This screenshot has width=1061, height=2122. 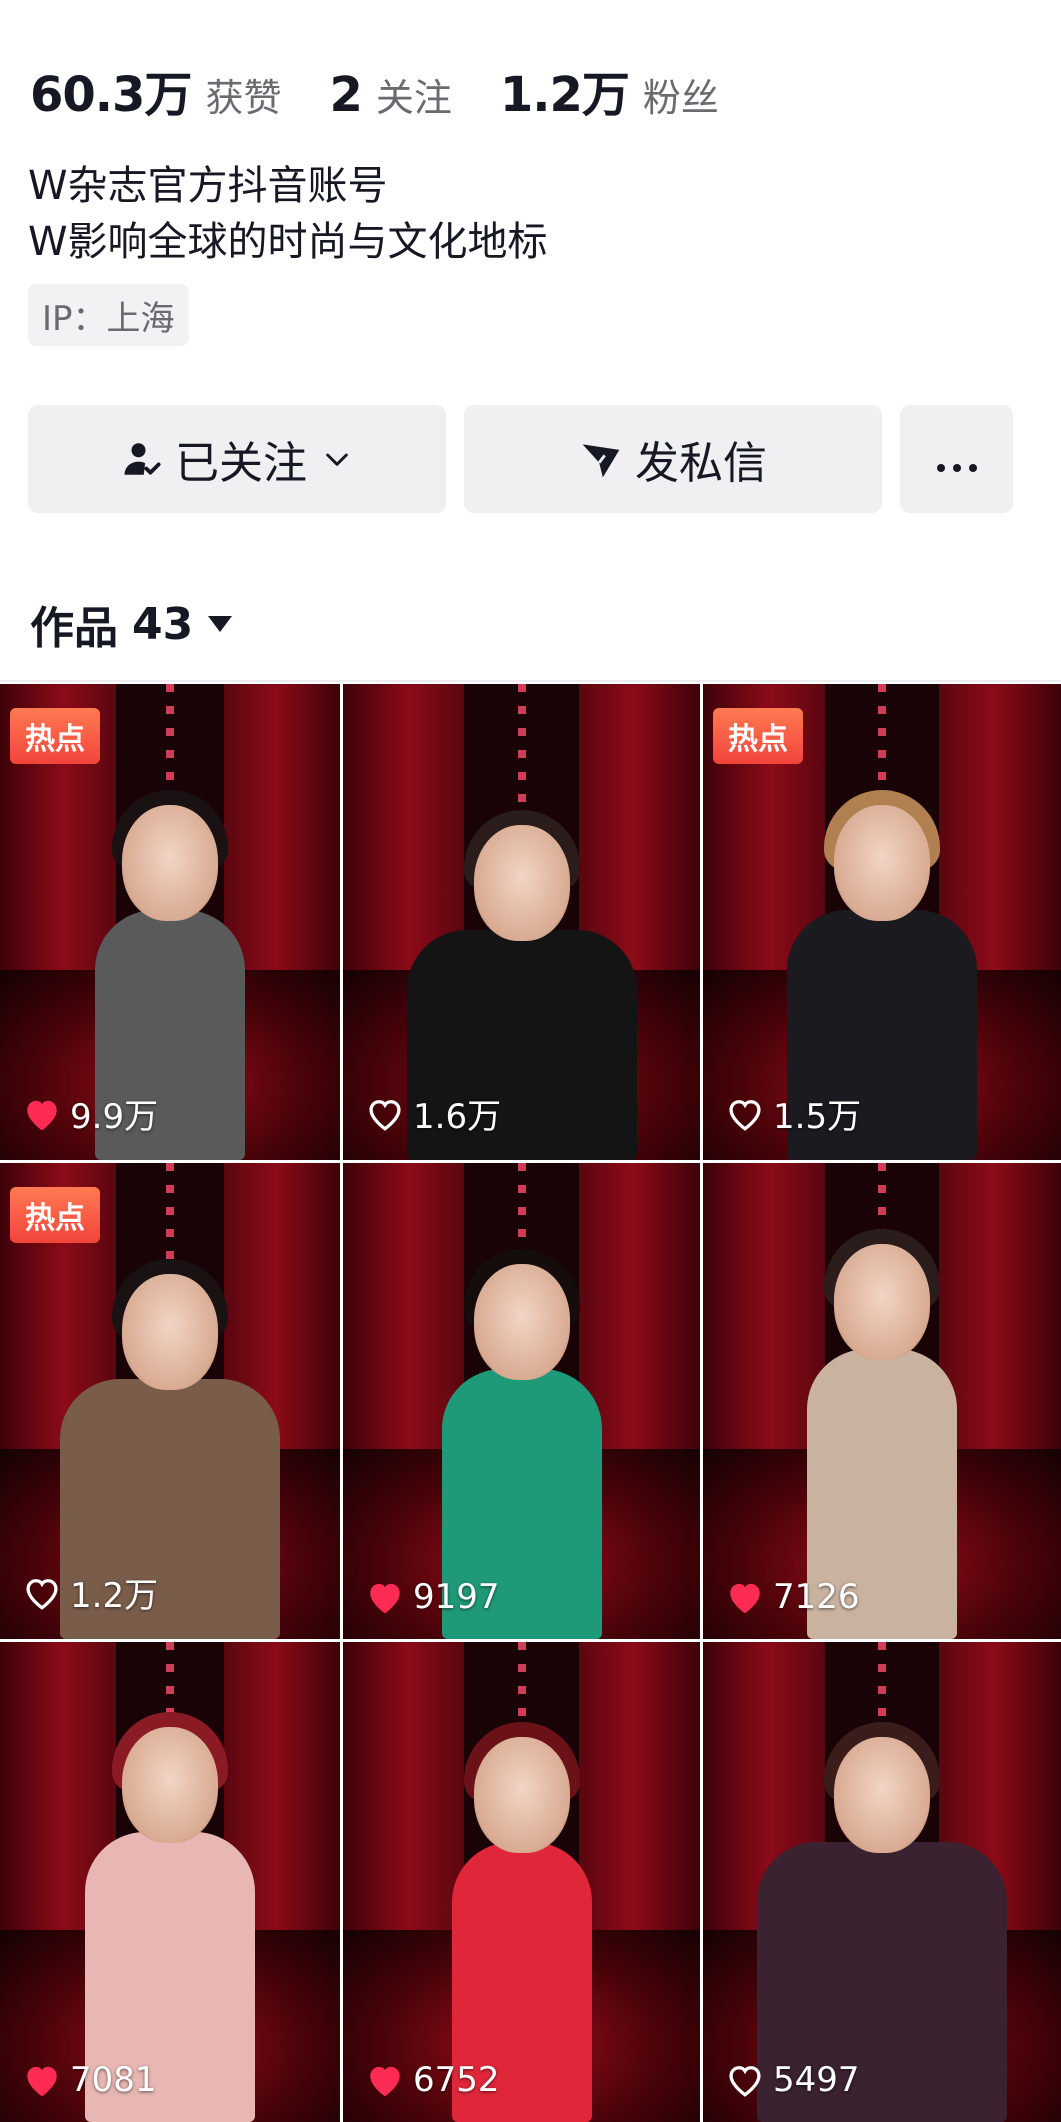 What do you see at coordinates (142, 459) in the screenshot?
I see `user-check-icon` at bounding box center [142, 459].